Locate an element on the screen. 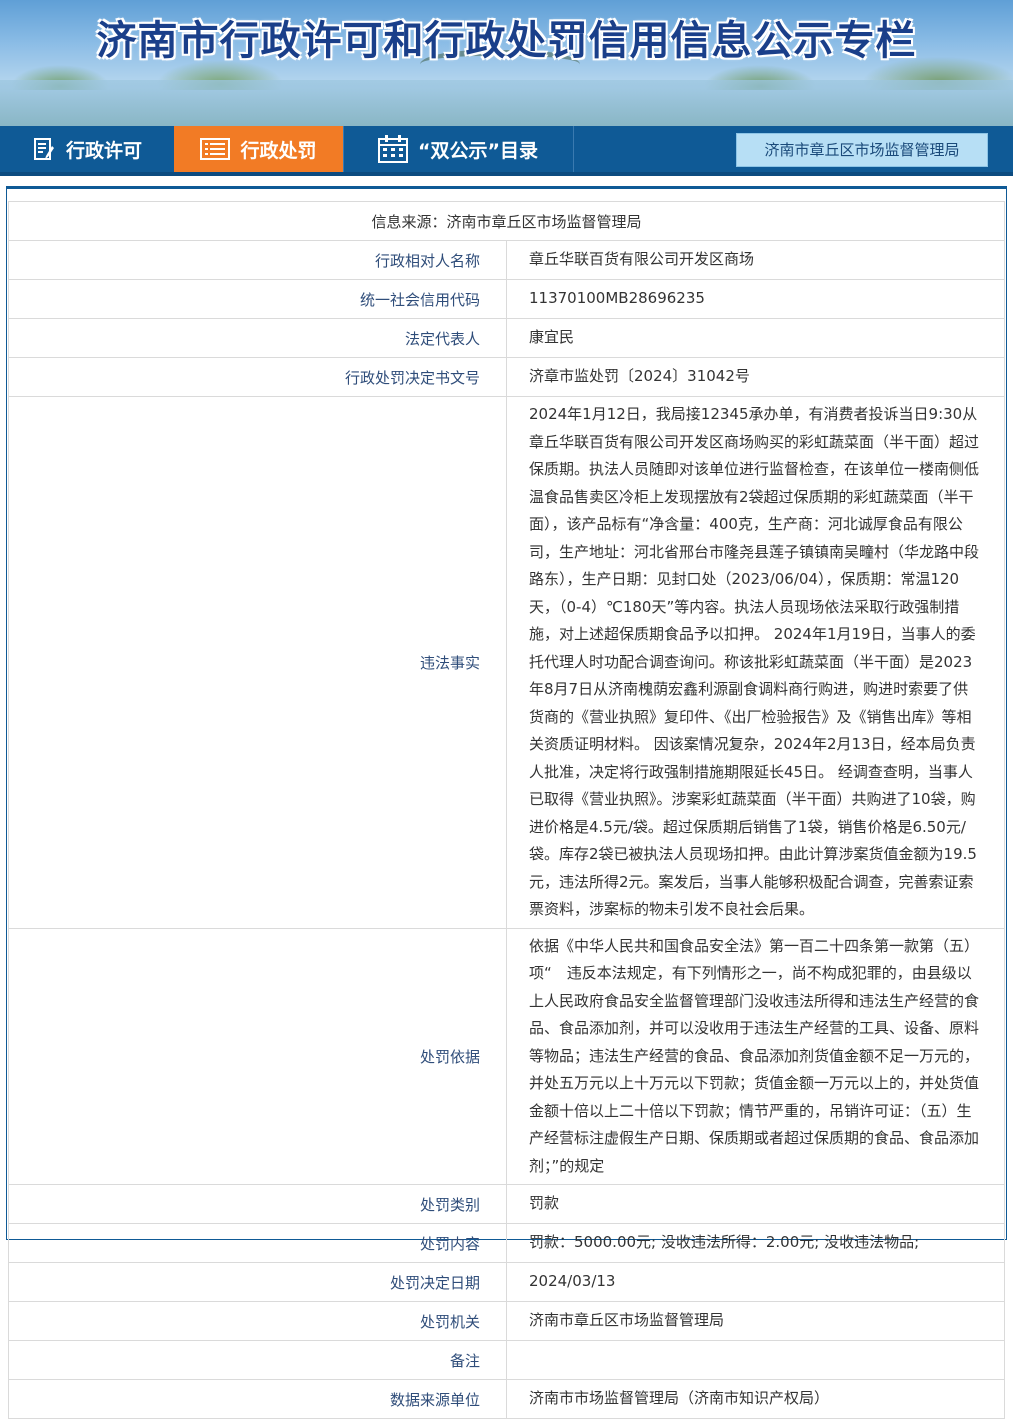  nav-tab-punish: 行政处罚 is located at coordinates (258, 149).